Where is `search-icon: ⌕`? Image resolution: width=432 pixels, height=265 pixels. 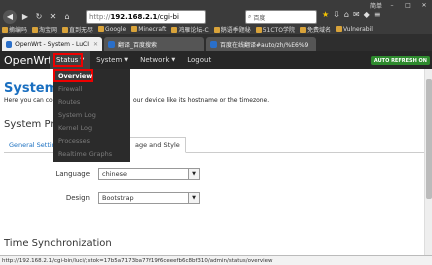 search-icon: ⌕ is located at coordinates (250, 16).